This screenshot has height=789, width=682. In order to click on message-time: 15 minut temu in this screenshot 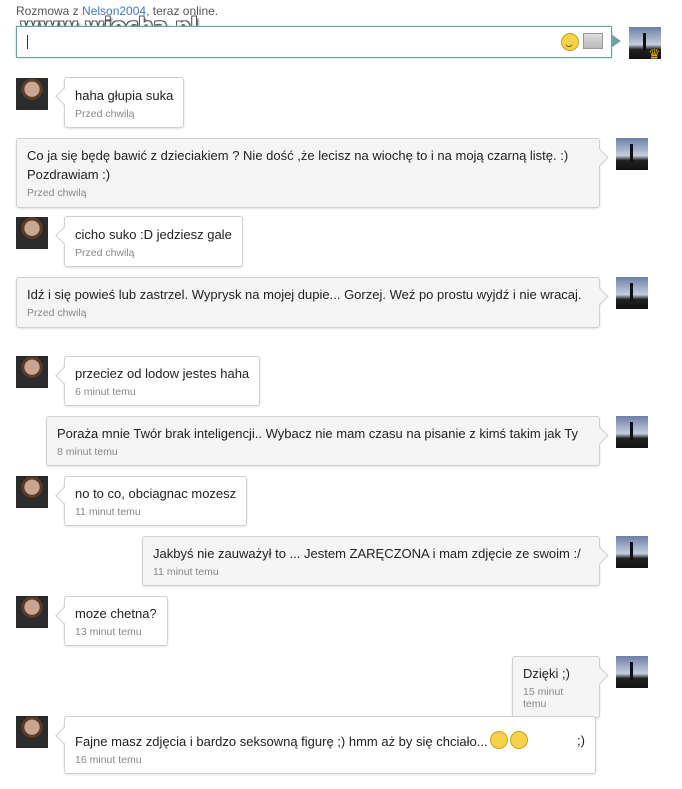, I will do `click(543, 698)`.